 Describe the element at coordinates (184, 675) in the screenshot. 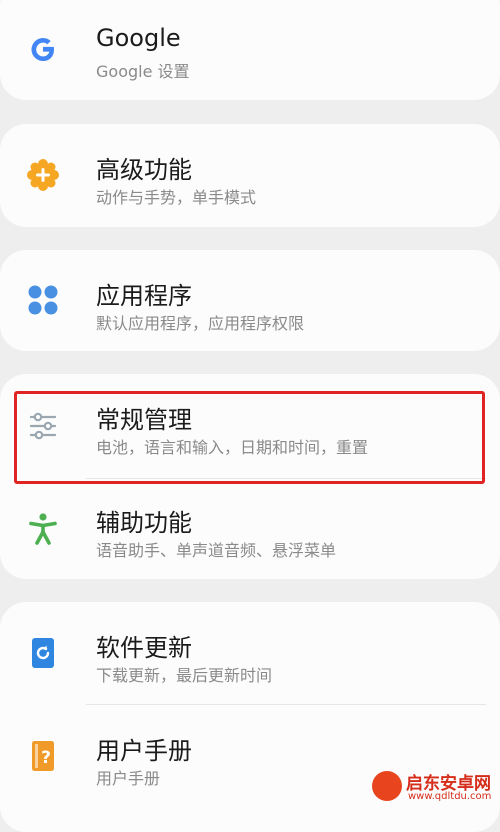

I see `item-subtitle: 下载更新，最后更新时间` at that location.